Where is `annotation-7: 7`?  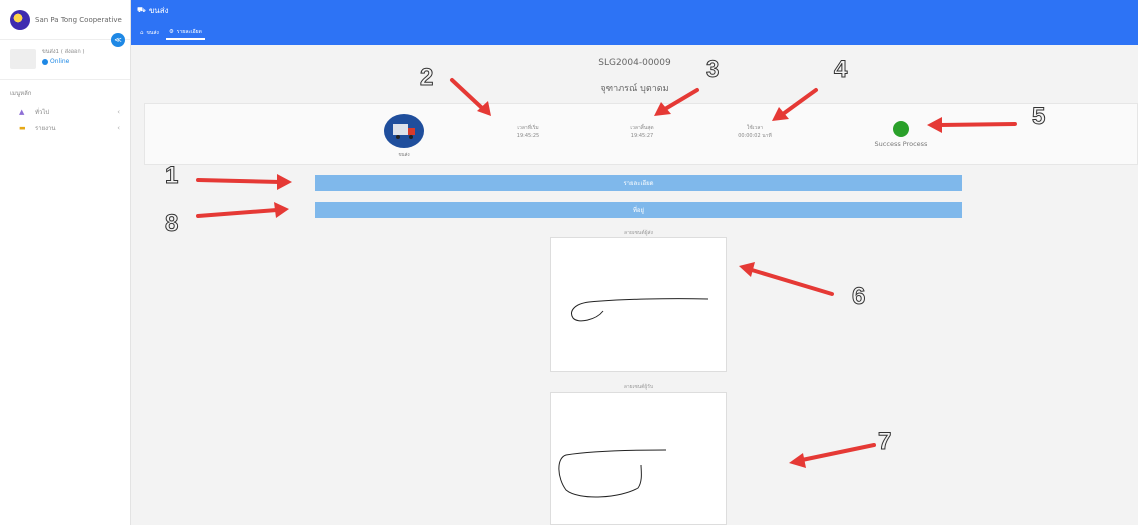
annotation-7: 7 is located at coordinates (884, 442).